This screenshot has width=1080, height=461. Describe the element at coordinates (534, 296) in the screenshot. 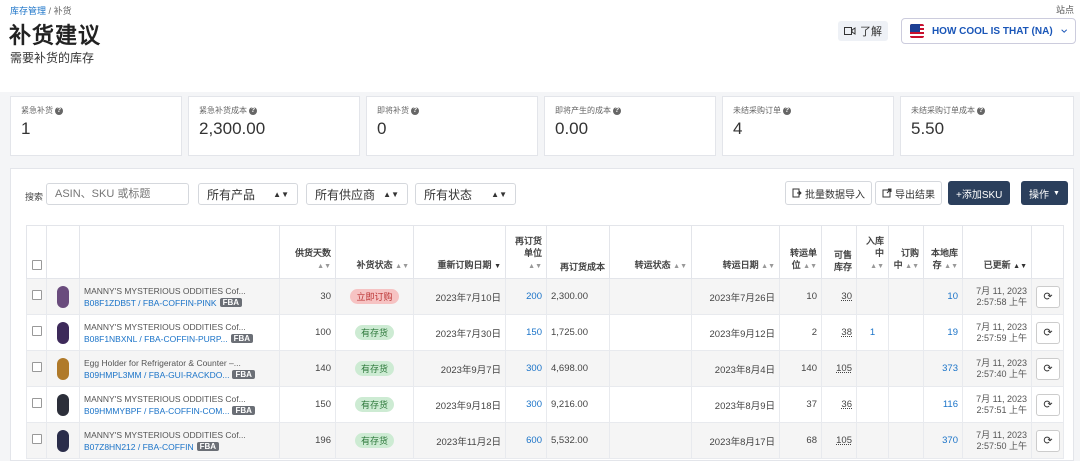

I see `reorder-units-link: 200` at that location.